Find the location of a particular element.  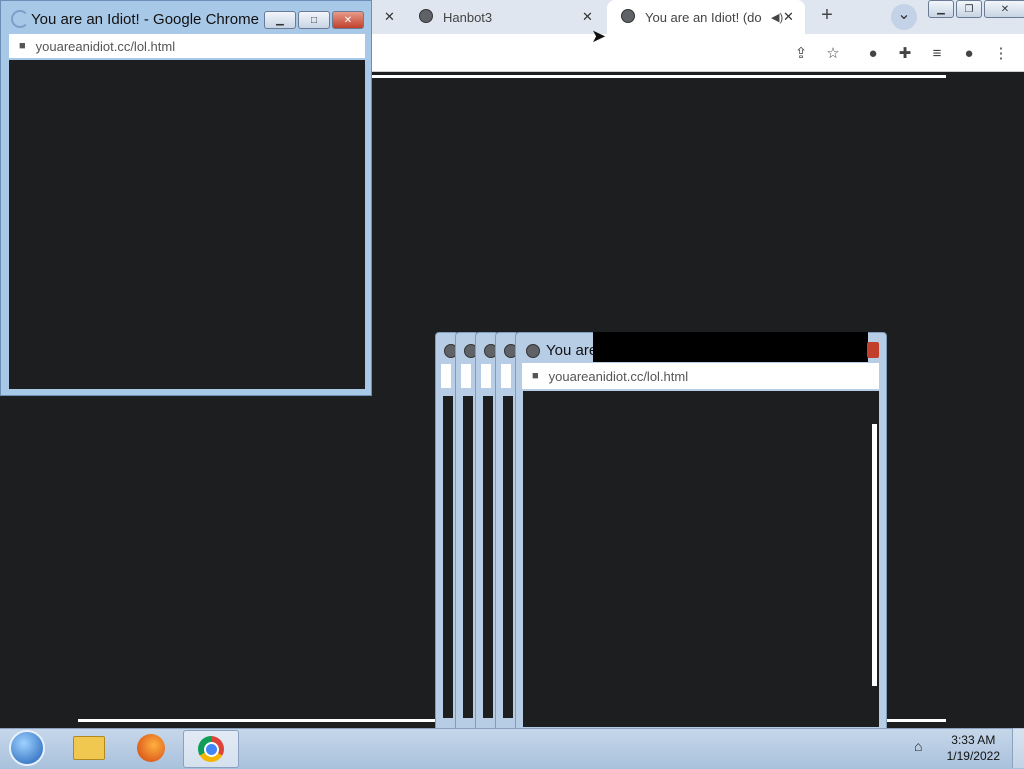

popup-title: You are an Idiot! - Google Chrome is located at coordinates (145, 19).